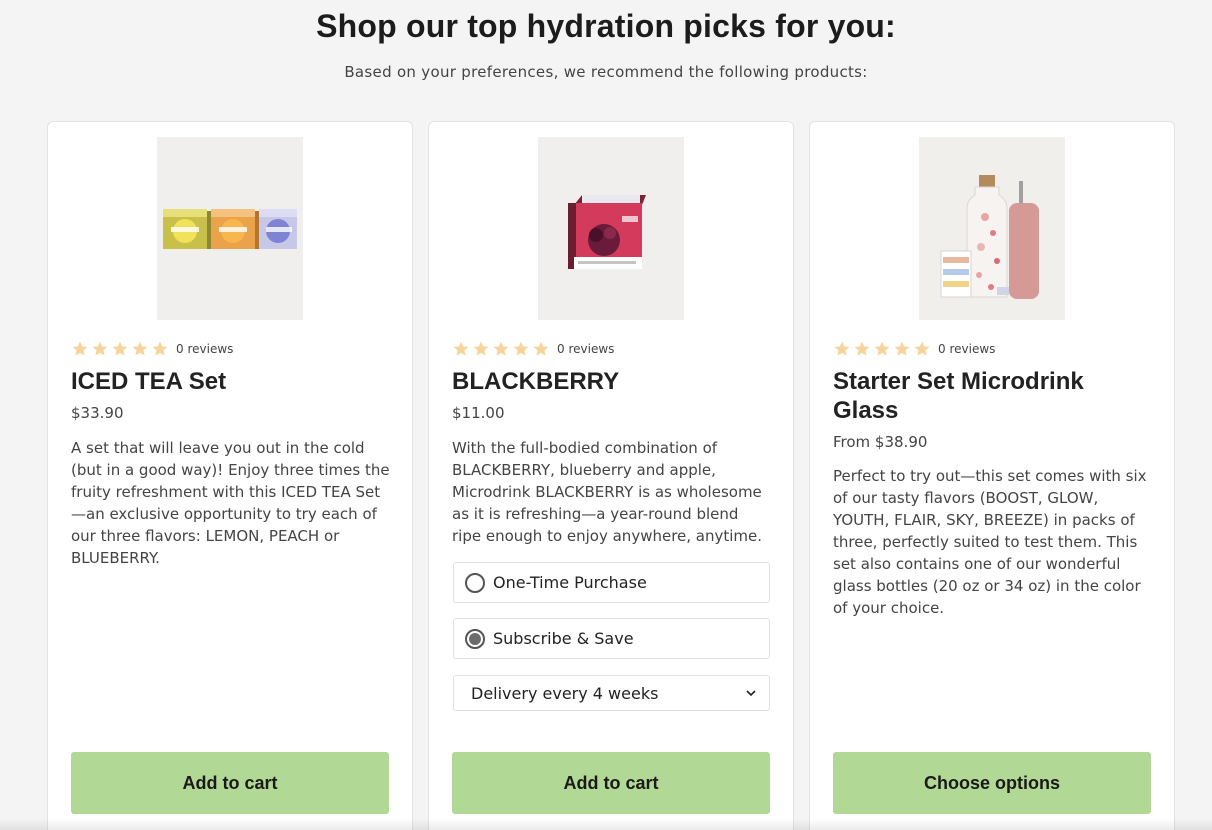  What do you see at coordinates (606, 824) in the screenshot?
I see `bottom-shadow` at bounding box center [606, 824].